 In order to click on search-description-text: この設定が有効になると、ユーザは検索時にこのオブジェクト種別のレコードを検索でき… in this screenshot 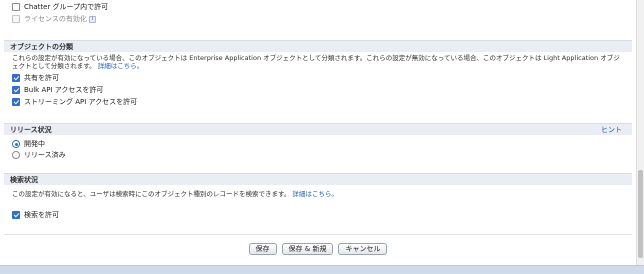, I will do `click(151, 194)`.